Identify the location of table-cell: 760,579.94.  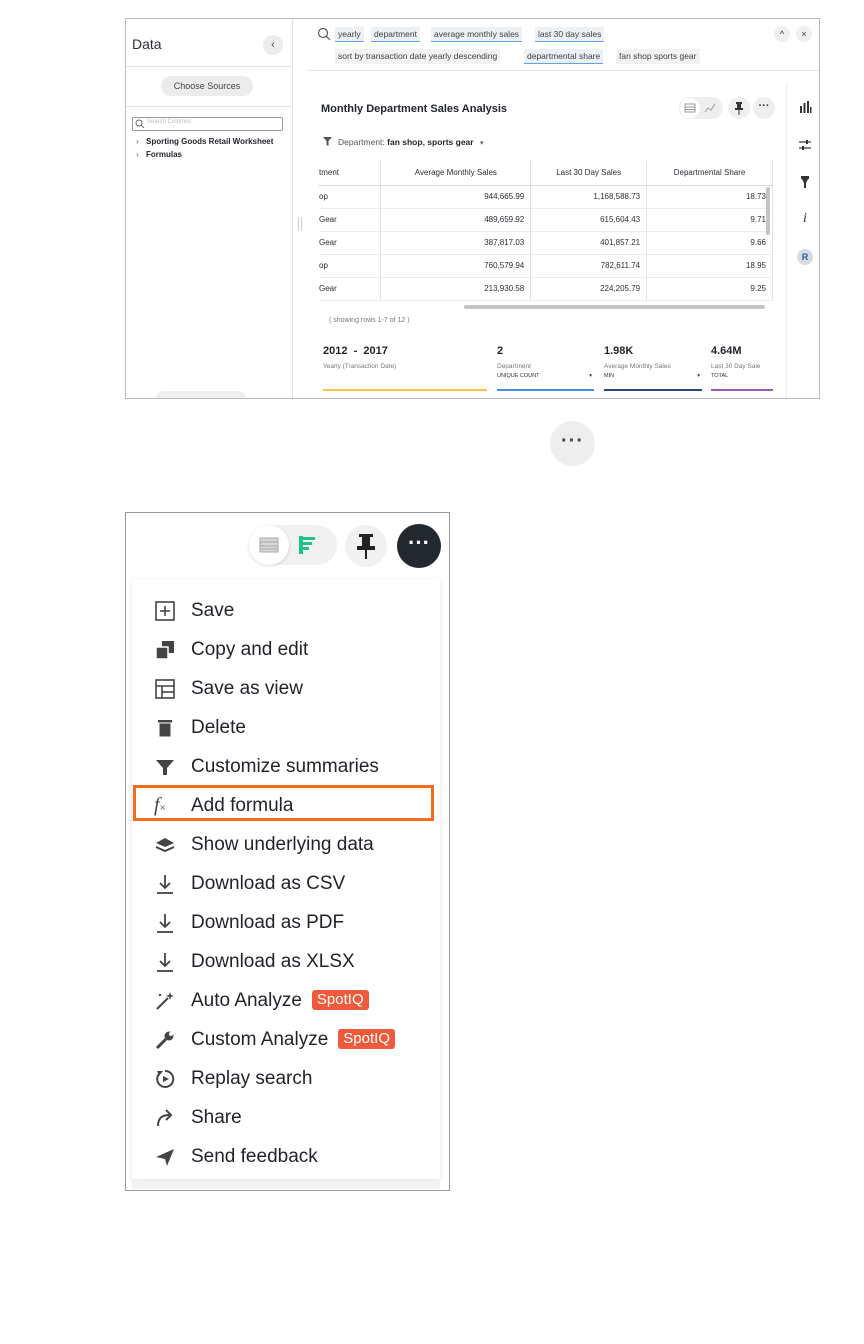
(456, 266).